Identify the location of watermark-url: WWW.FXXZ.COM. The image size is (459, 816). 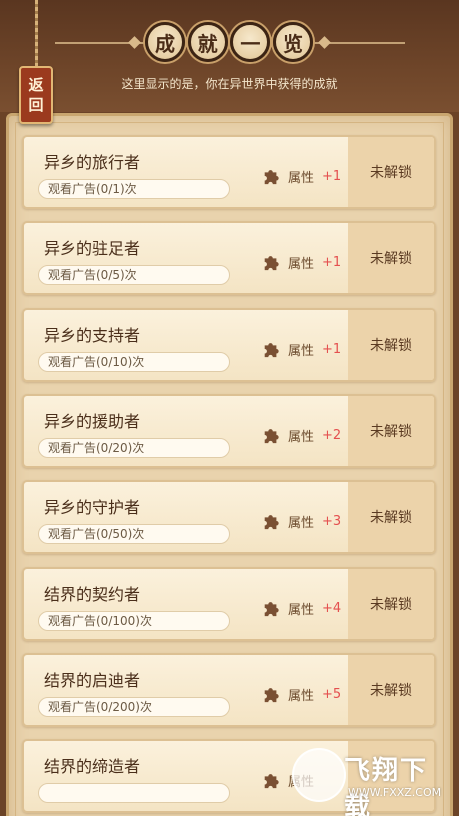
(395, 792).